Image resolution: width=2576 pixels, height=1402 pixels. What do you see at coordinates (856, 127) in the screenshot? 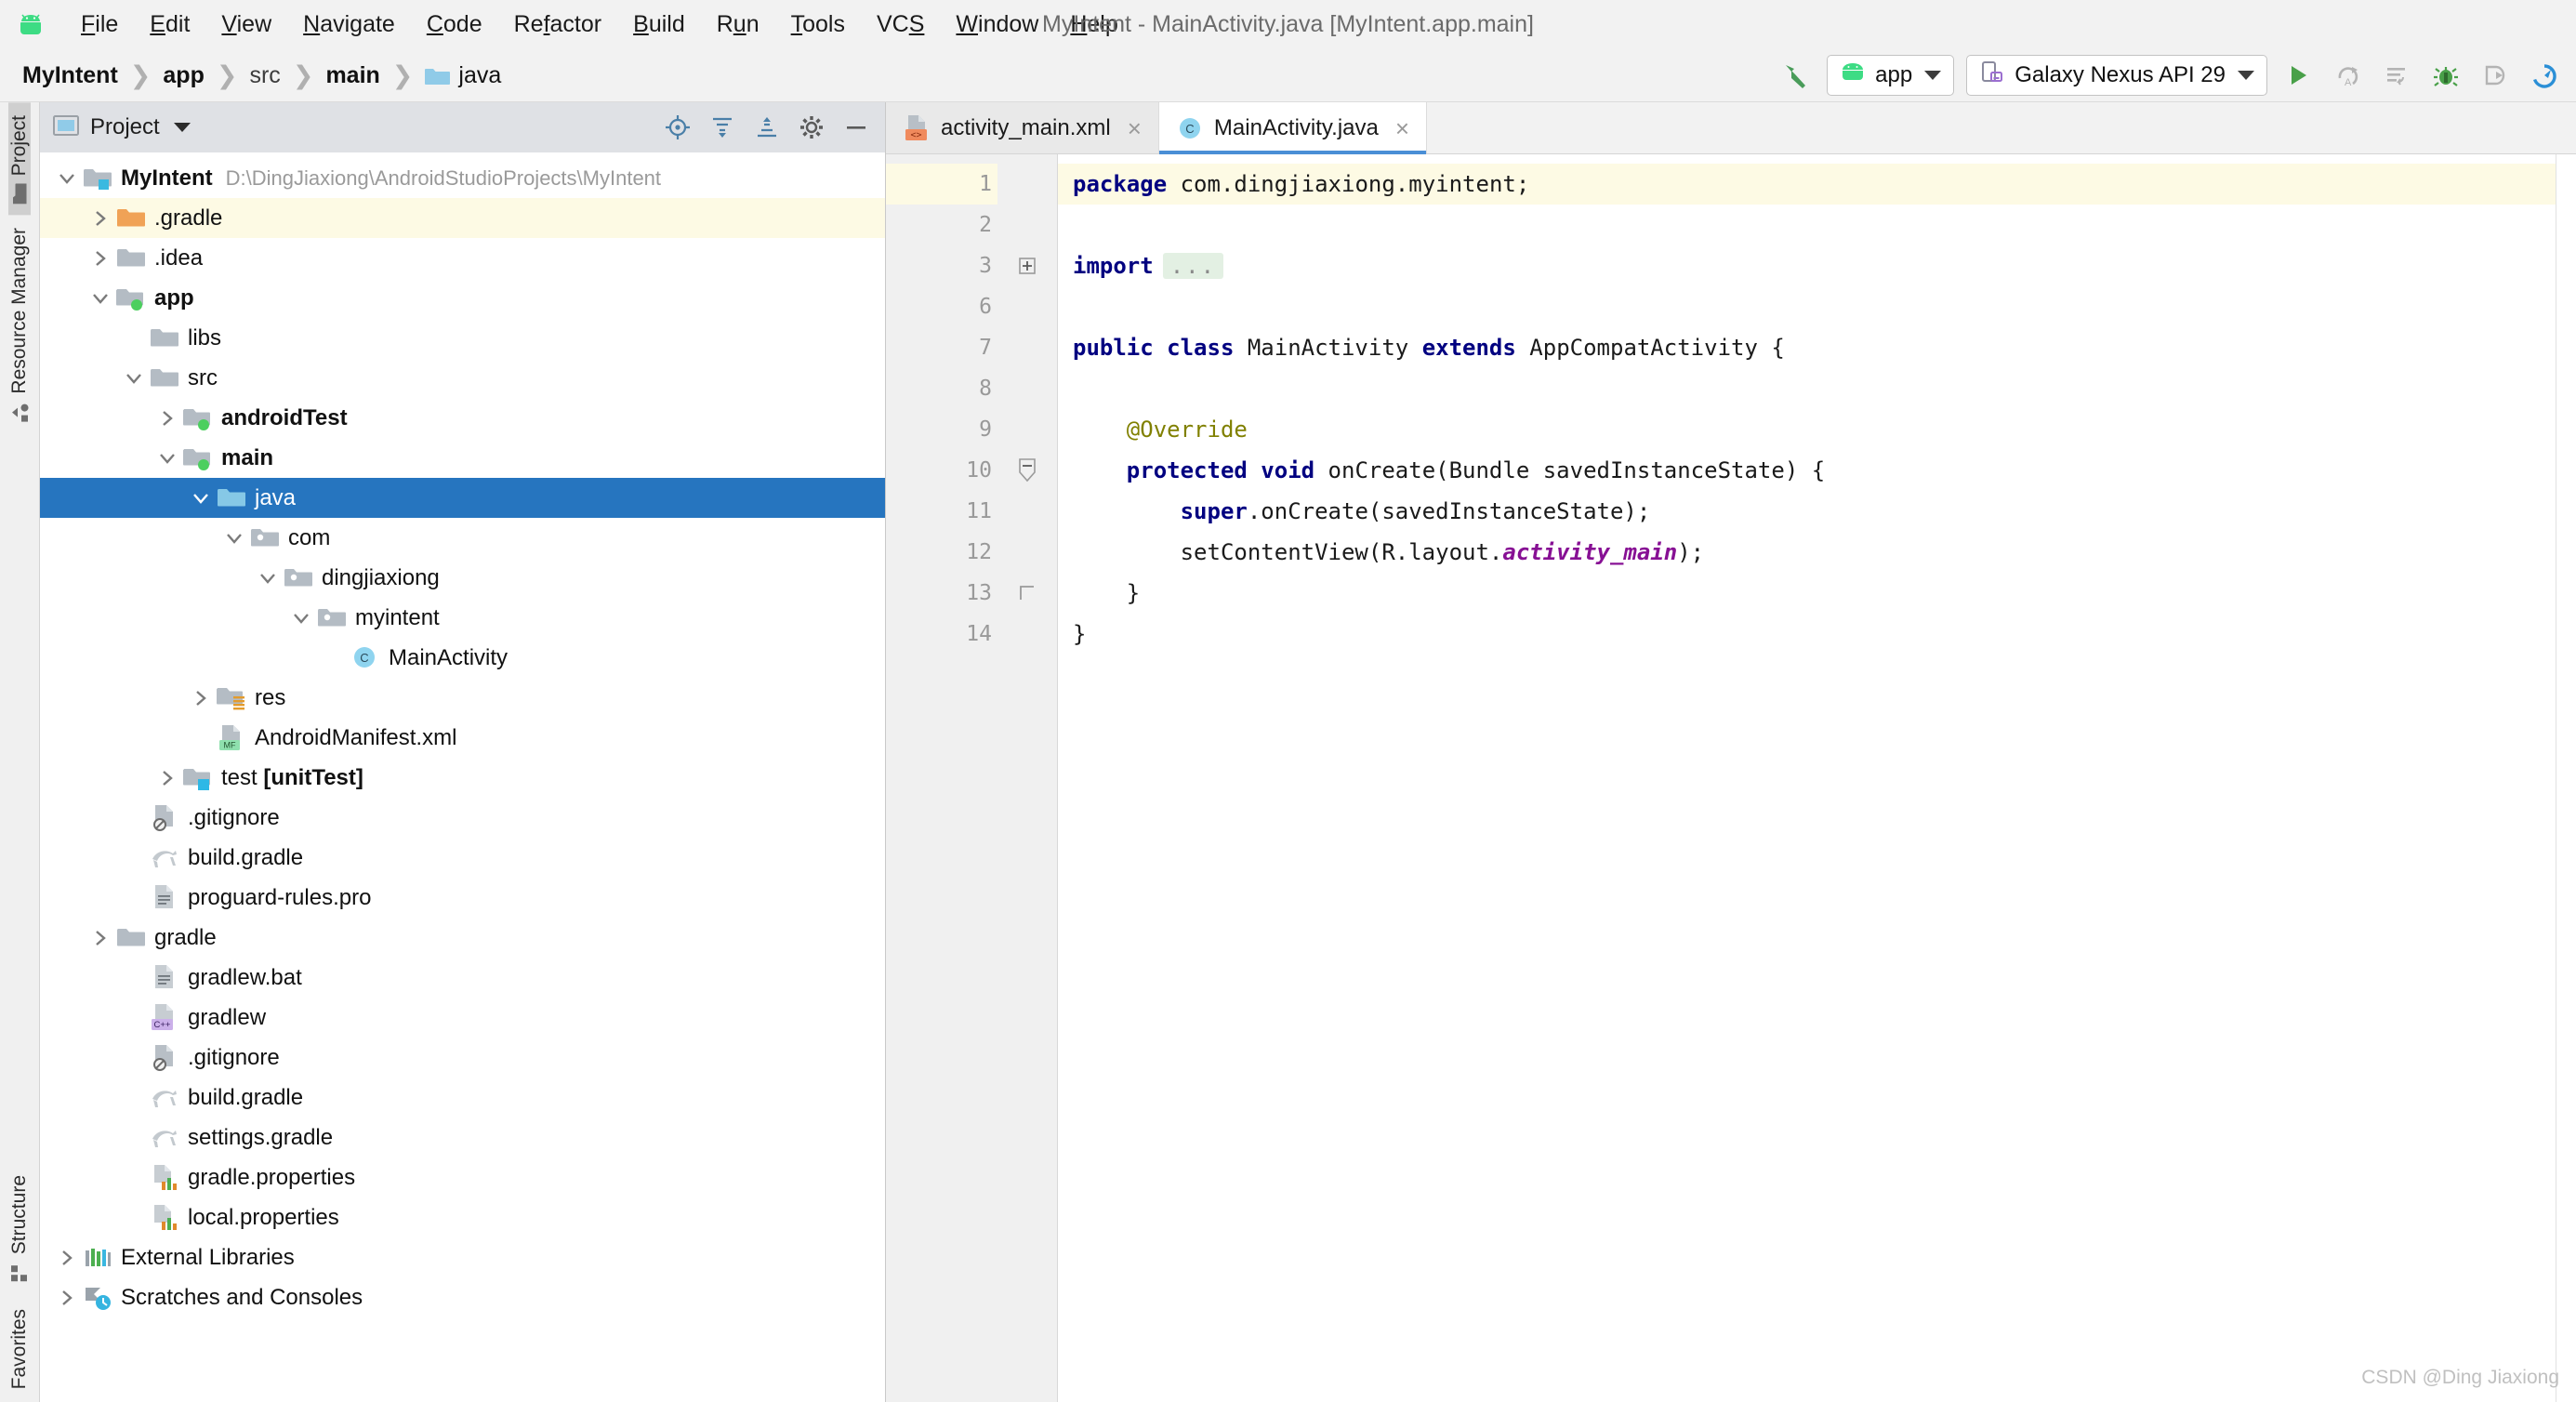
I see `minus-icon` at bounding box center [856, 127].